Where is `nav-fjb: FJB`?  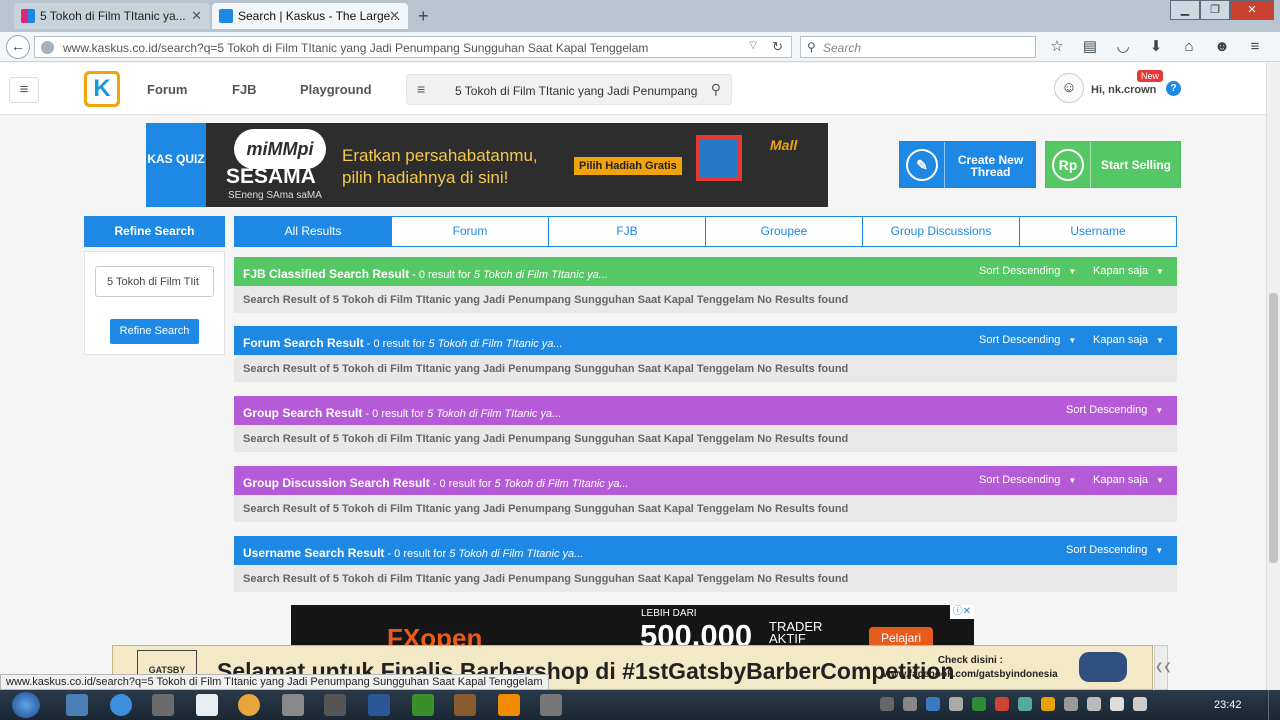 nav-fjb: FJB is located at coordinates (244, 89).